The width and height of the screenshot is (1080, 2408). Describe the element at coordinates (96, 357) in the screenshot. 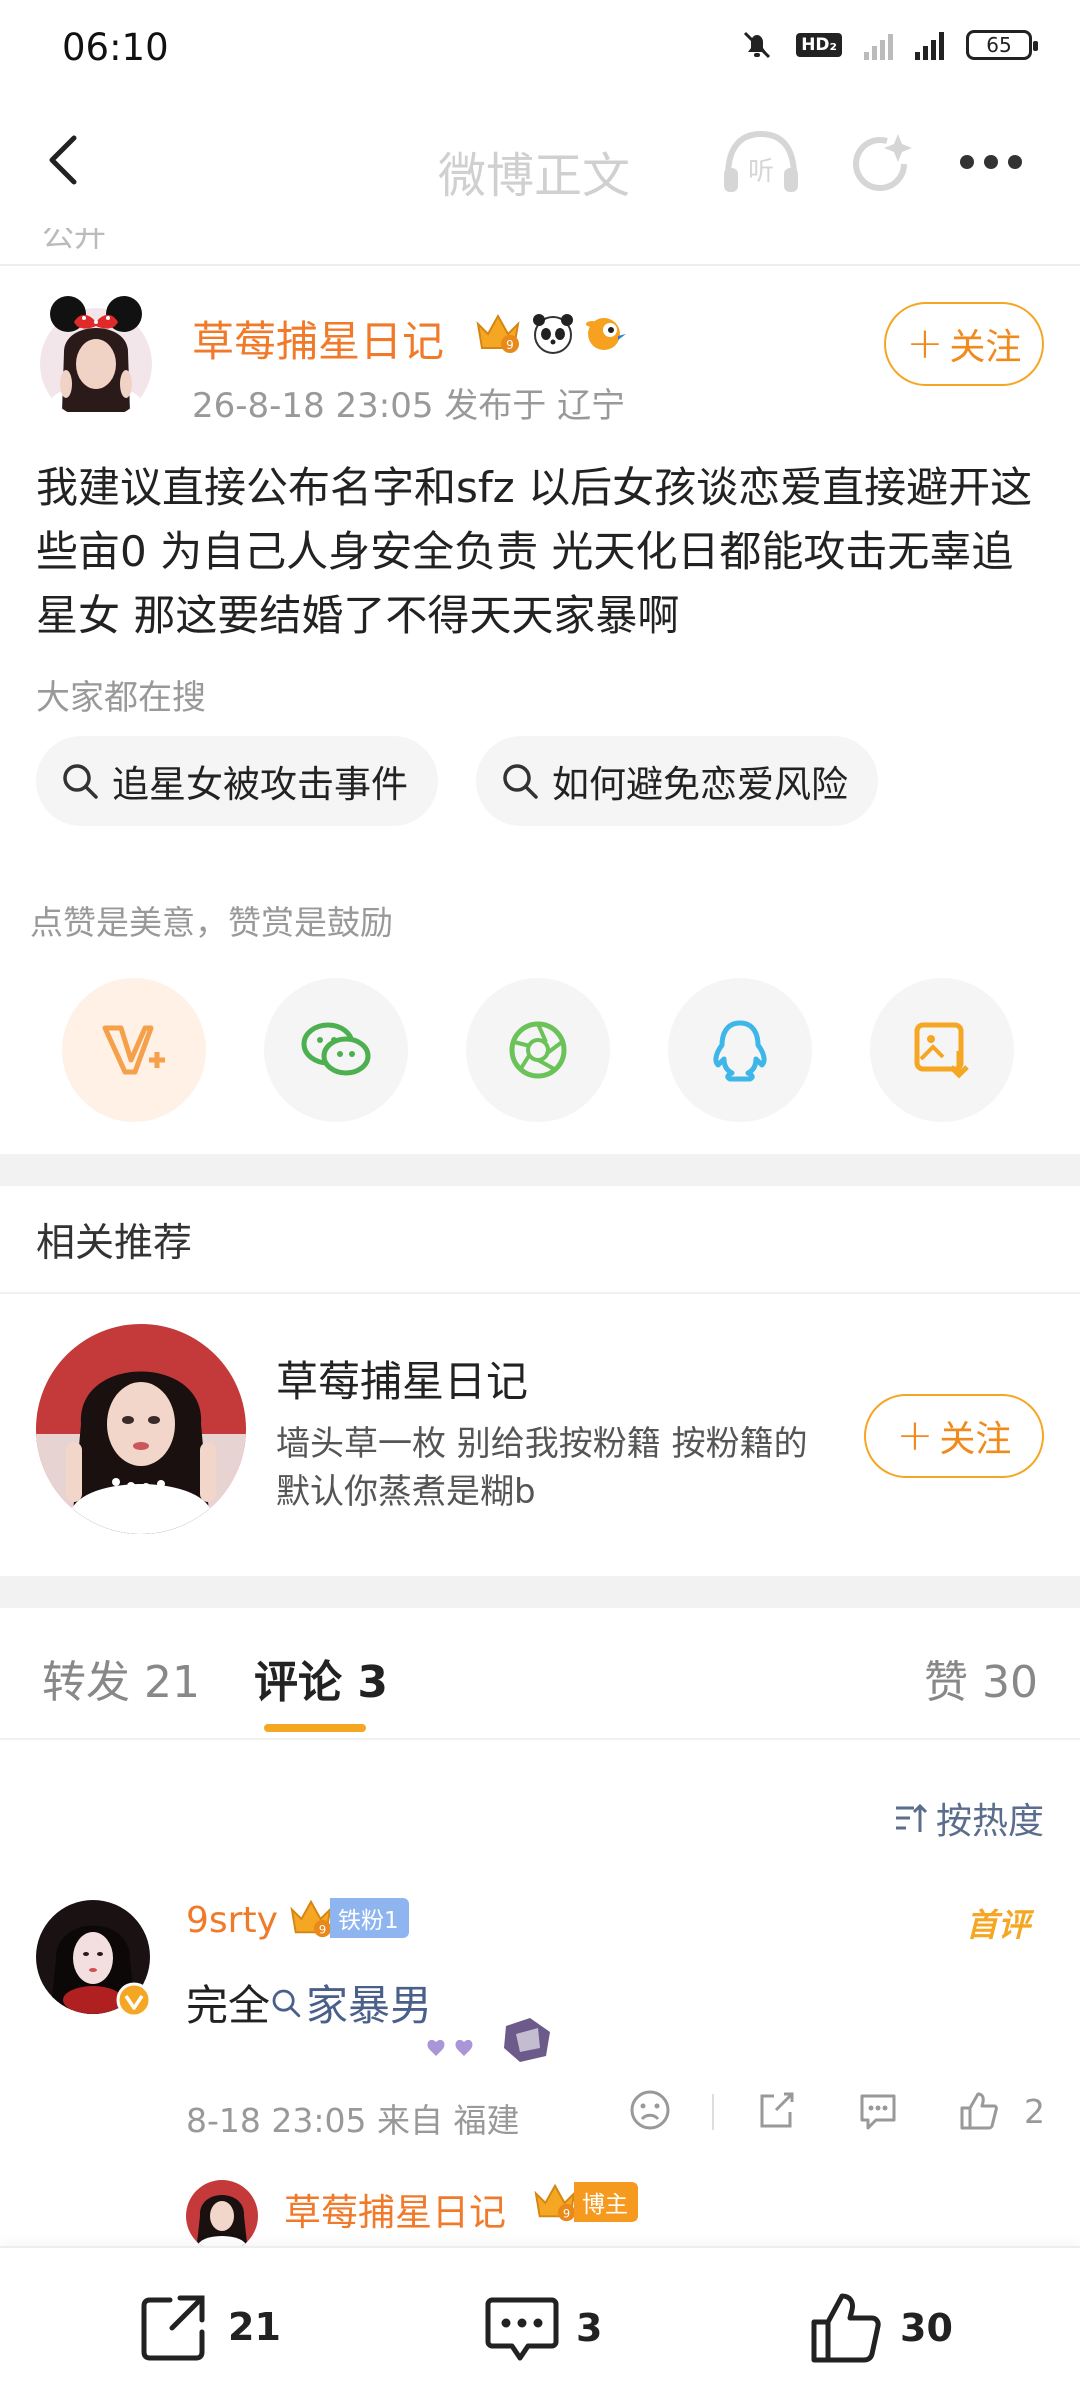

I see `author-avatar` at that location.